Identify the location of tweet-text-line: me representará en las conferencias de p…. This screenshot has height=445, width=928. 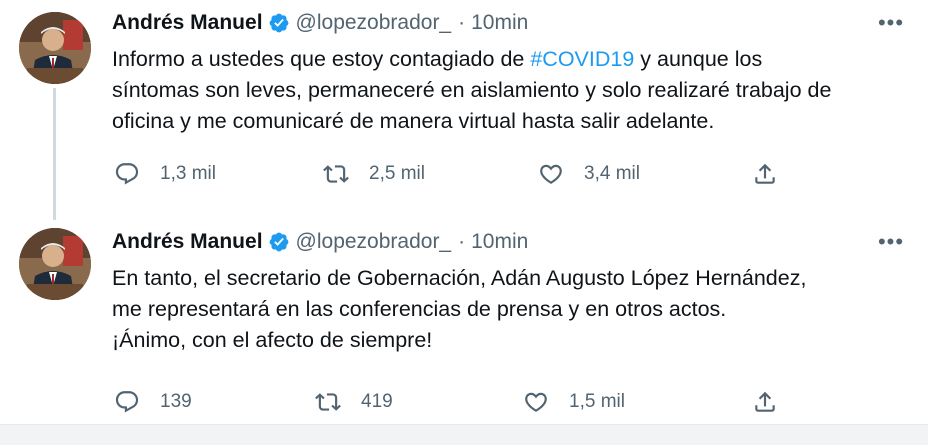
(419, 309).